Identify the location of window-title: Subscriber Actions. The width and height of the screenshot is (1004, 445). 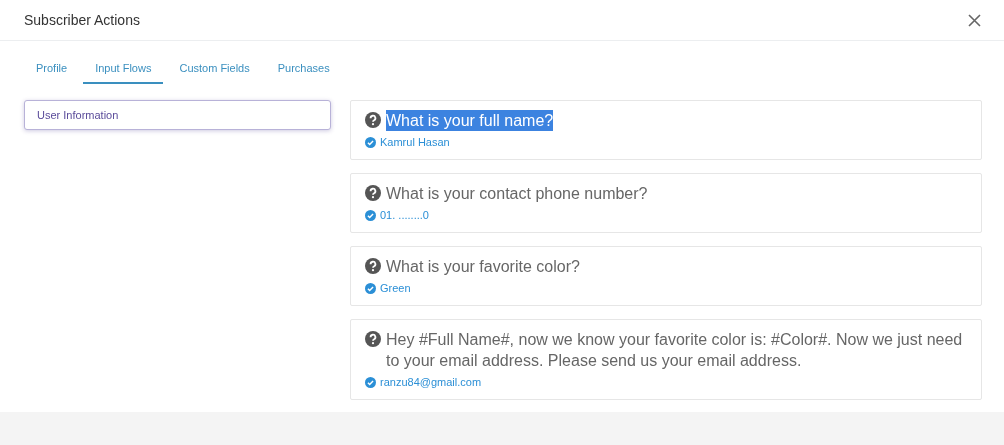
(82, 20).